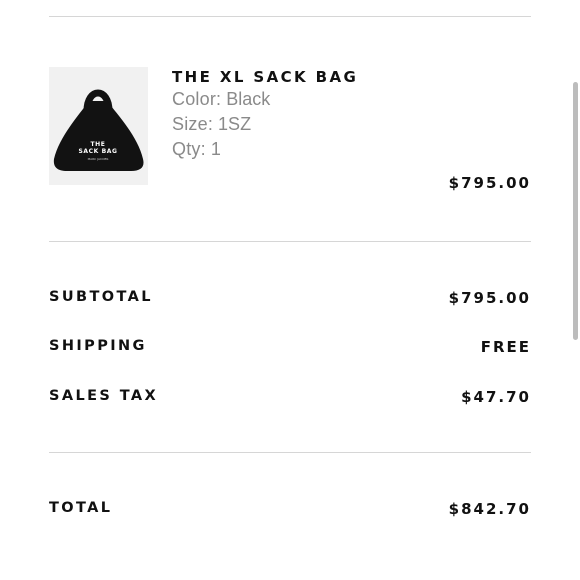  What do you see at coordinates (189, 149) in the screenshot?
I see `qty-label: Qty:` at bounding box center [189, 149].